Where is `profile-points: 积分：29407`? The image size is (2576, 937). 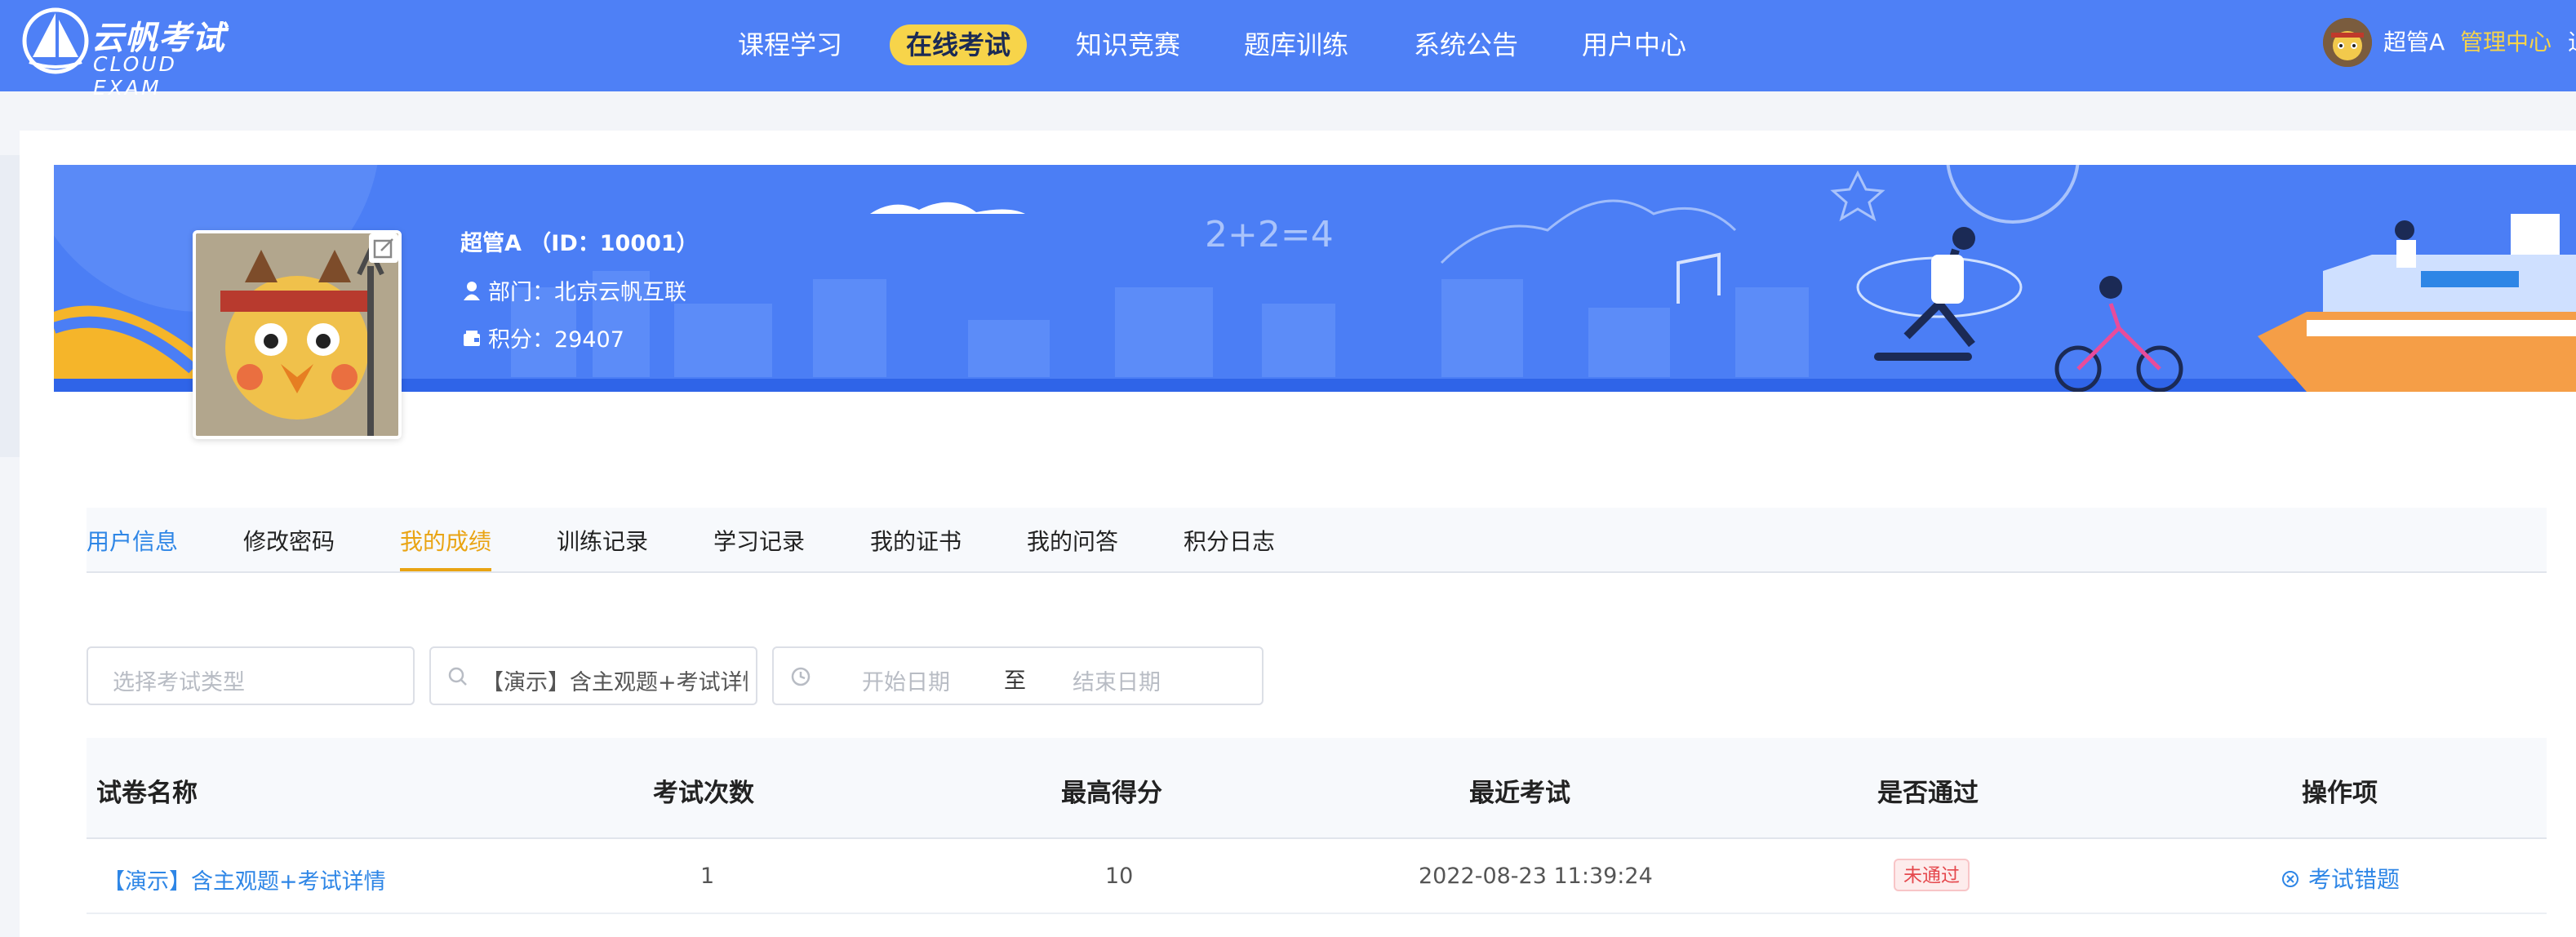
profile-points: 积分：29407 is located at coordinates (543, 337).